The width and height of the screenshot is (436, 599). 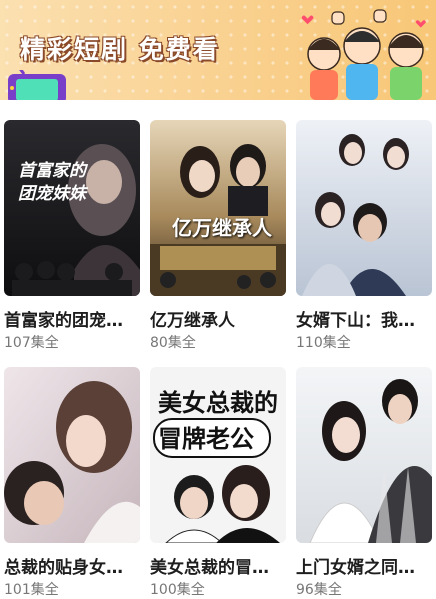 What do you see at coordinates (120, 49) in the screenshot?
I see `banner-title: 精彩短剧 免费看` at bounding box center [120, 49].